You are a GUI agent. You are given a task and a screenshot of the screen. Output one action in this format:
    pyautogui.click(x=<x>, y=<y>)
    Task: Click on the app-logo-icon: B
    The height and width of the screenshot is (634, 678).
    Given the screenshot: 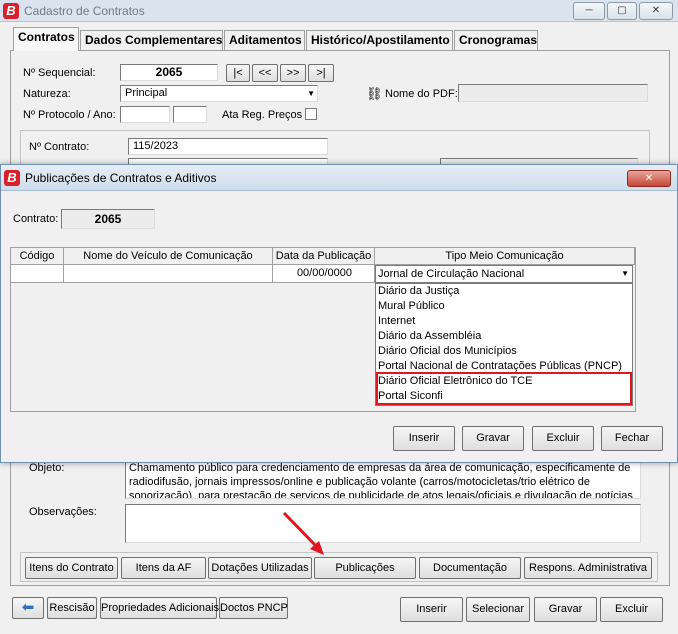 What is the action you would take?
    pyautogui.click(x=11, y=11)
    